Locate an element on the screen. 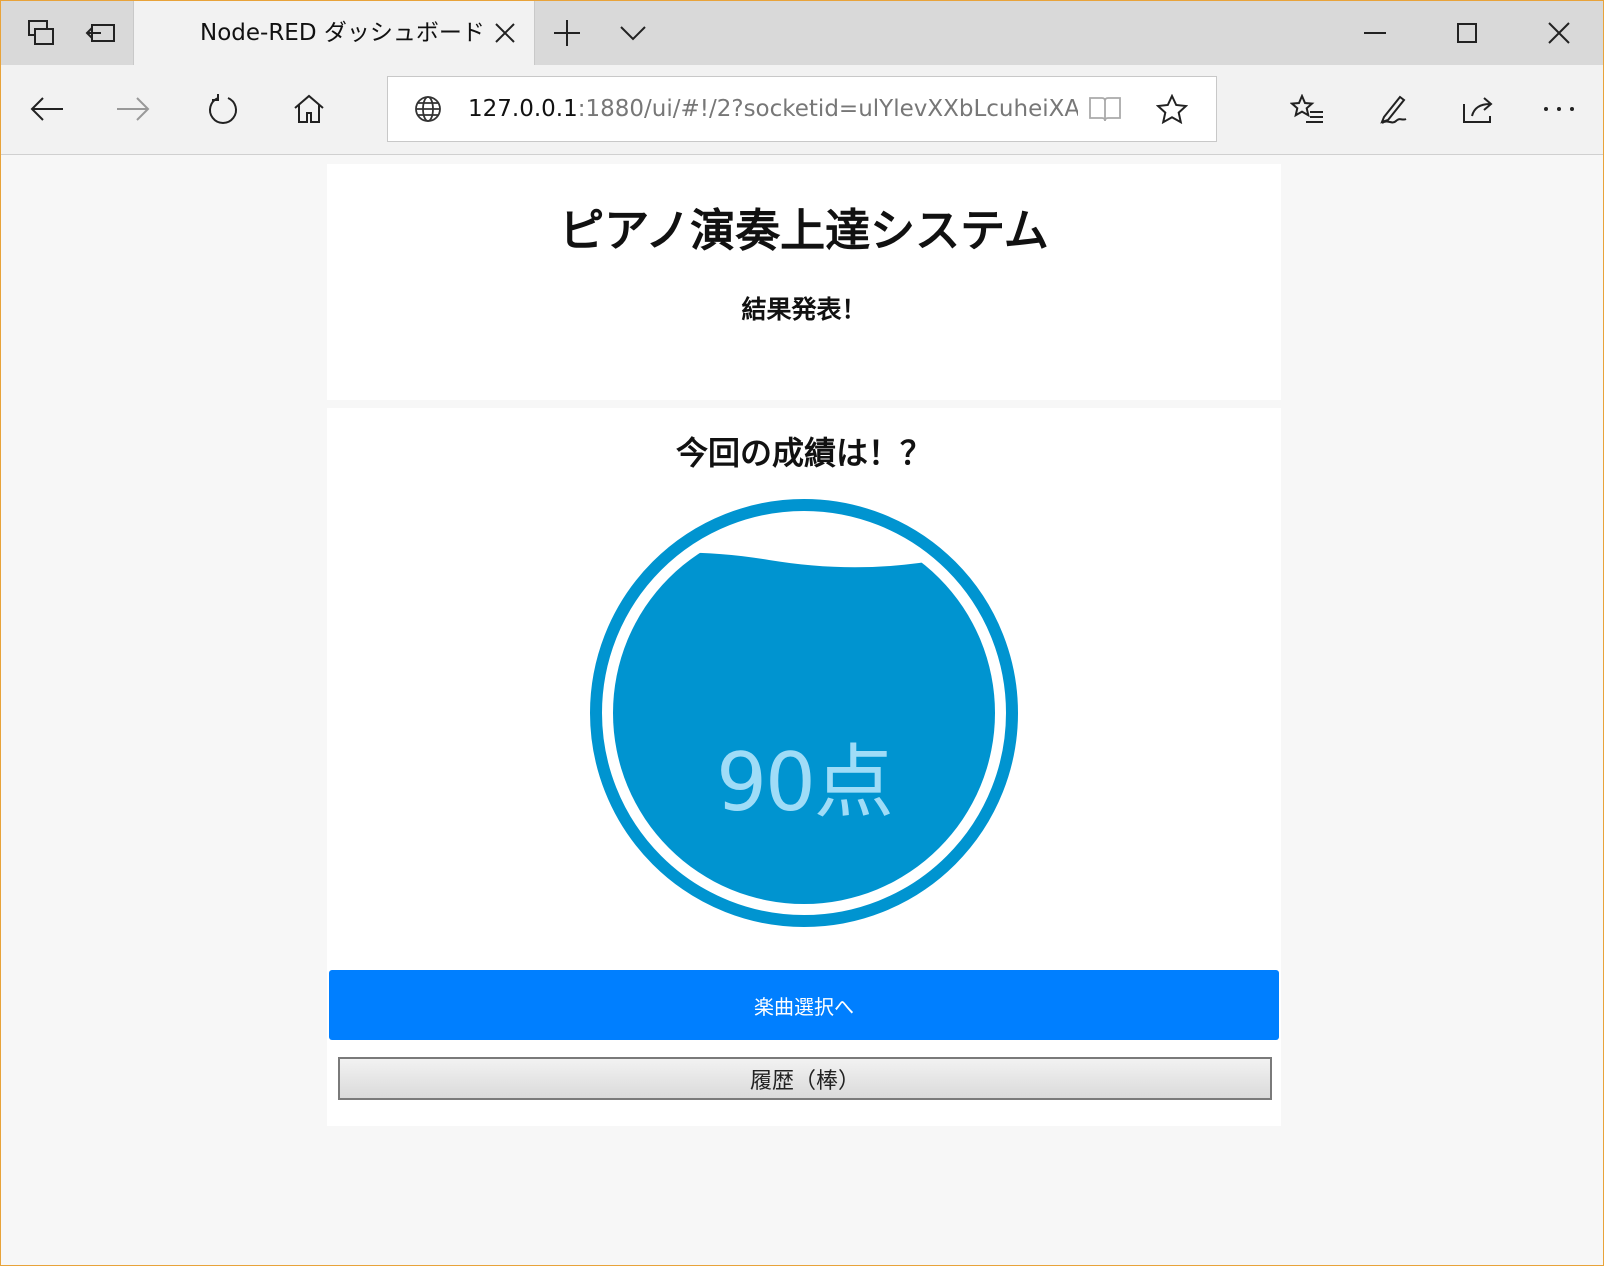  minimize-icon is located at coordinates (1375, 33).